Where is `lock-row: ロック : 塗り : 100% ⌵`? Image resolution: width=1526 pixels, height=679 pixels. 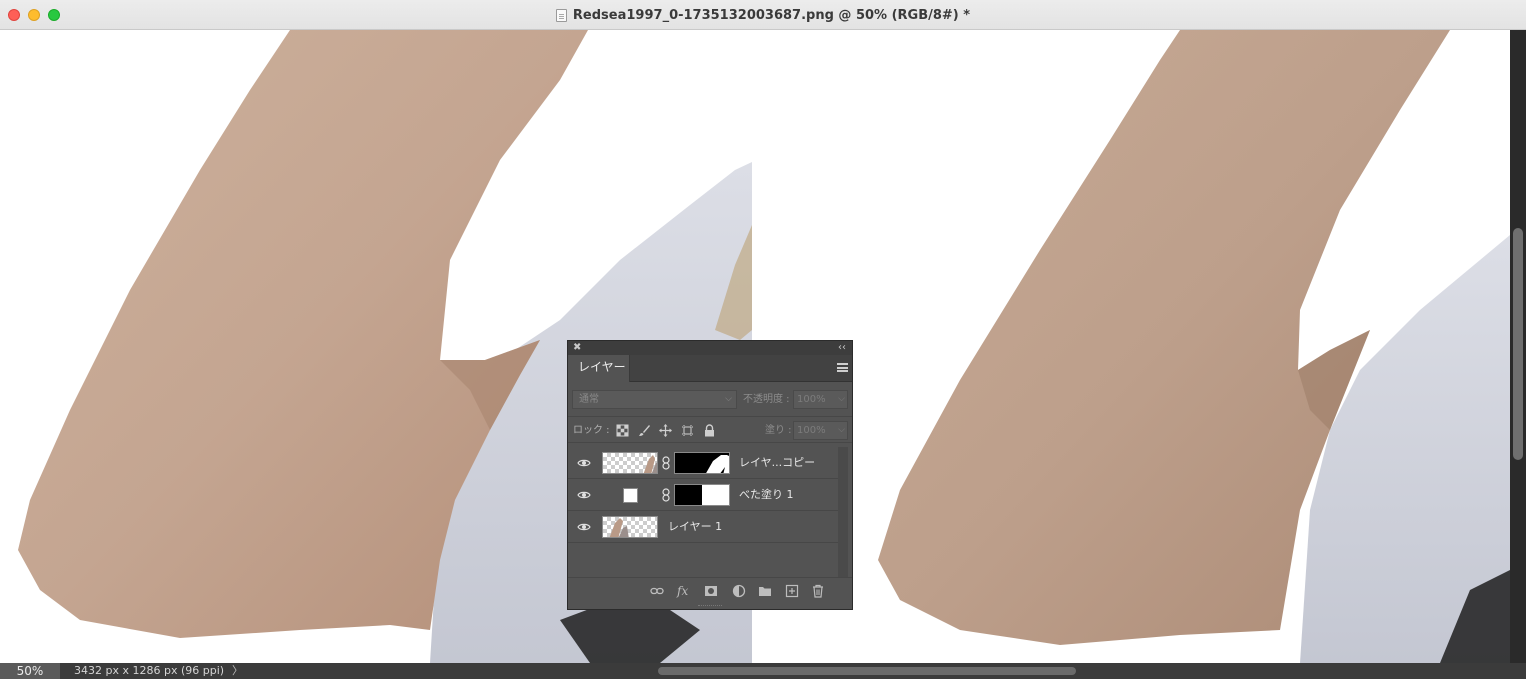
lock-row: ロック : 塗り : 100% ⌵ is located at coordinates (710, 429).